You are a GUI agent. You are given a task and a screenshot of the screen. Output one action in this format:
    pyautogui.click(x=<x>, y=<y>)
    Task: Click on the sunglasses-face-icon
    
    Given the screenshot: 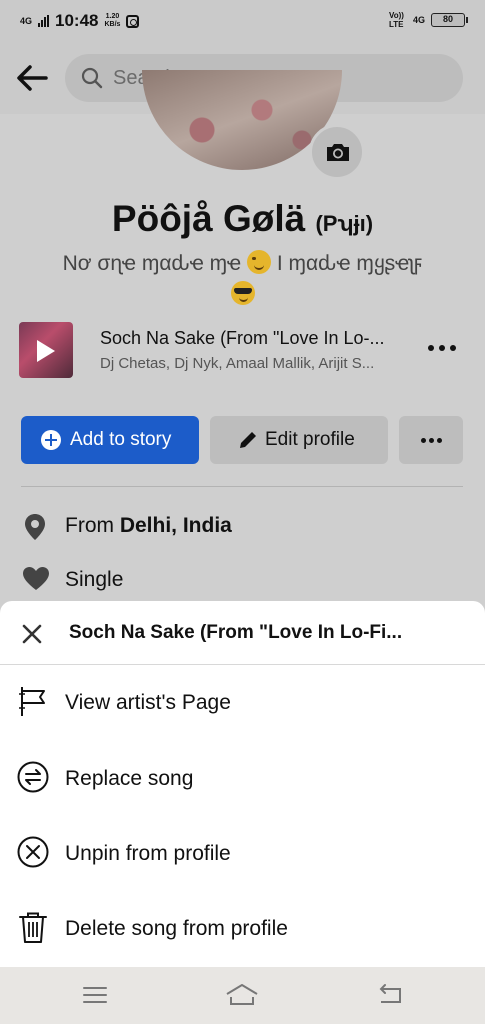 What is the action you would take?
    pyautogui.click(x=242, y=293)
    